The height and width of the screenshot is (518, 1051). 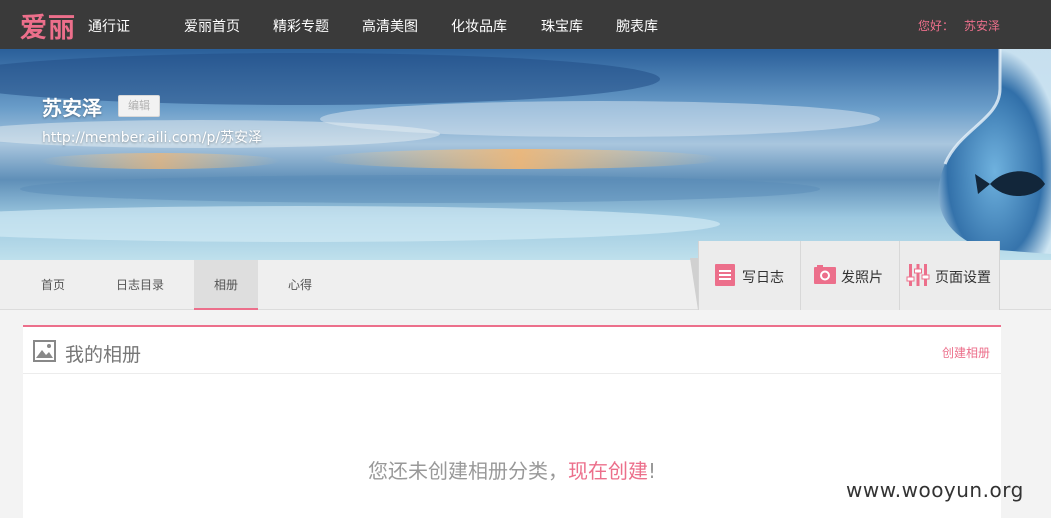 What do you see at coordinates (608, 471) in the screenshot?
I see `create-now-link: 现在创建` at bounding box center [608, 471].